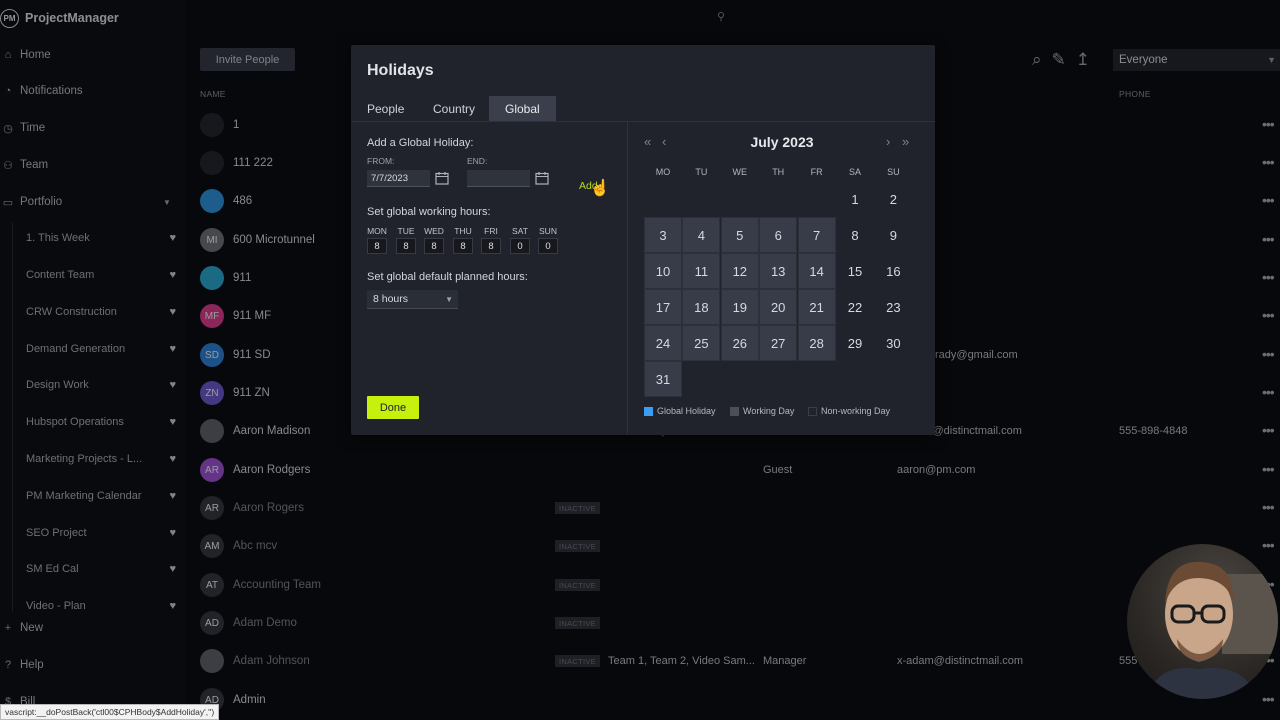 The image size is (1280, 720). Describe the element at coordinates (271, 661) in the screenshot. I see `person-name: Adam Johnson` at that location.